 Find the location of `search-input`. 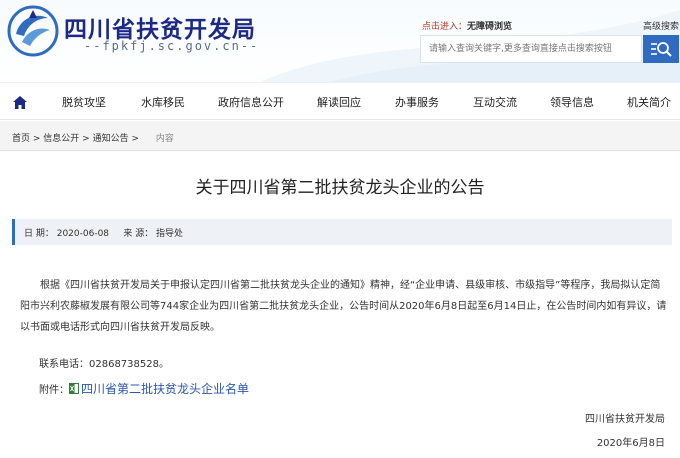

search-input is located at coordinates (531, 49).